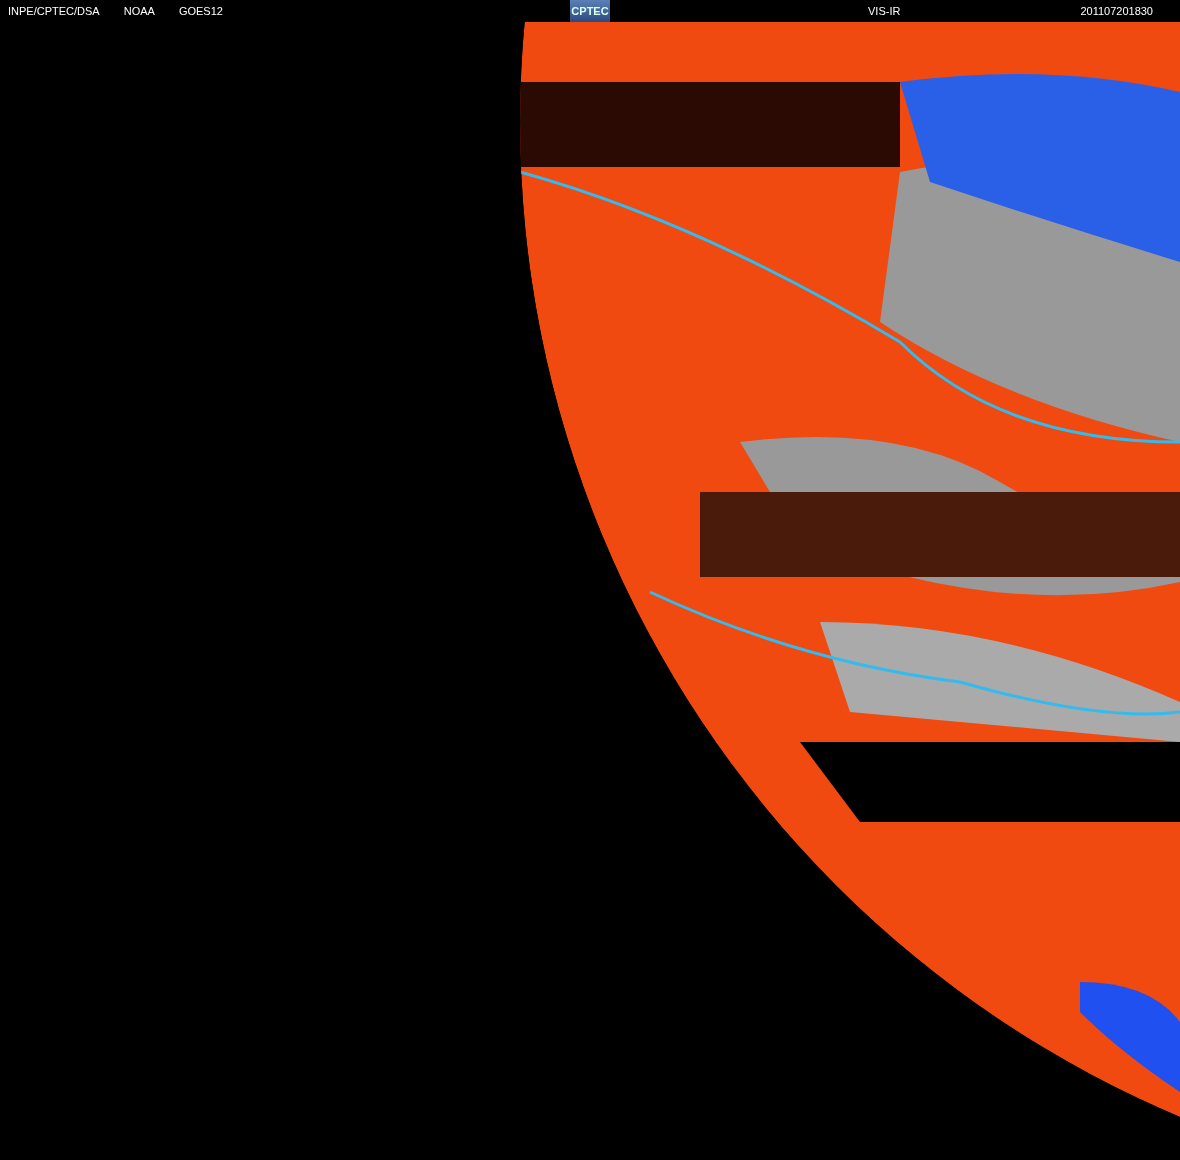 The image size is (1180, 1160). I want to click on header-label: INPE/CPTEC/DSA, so click(54, 11).